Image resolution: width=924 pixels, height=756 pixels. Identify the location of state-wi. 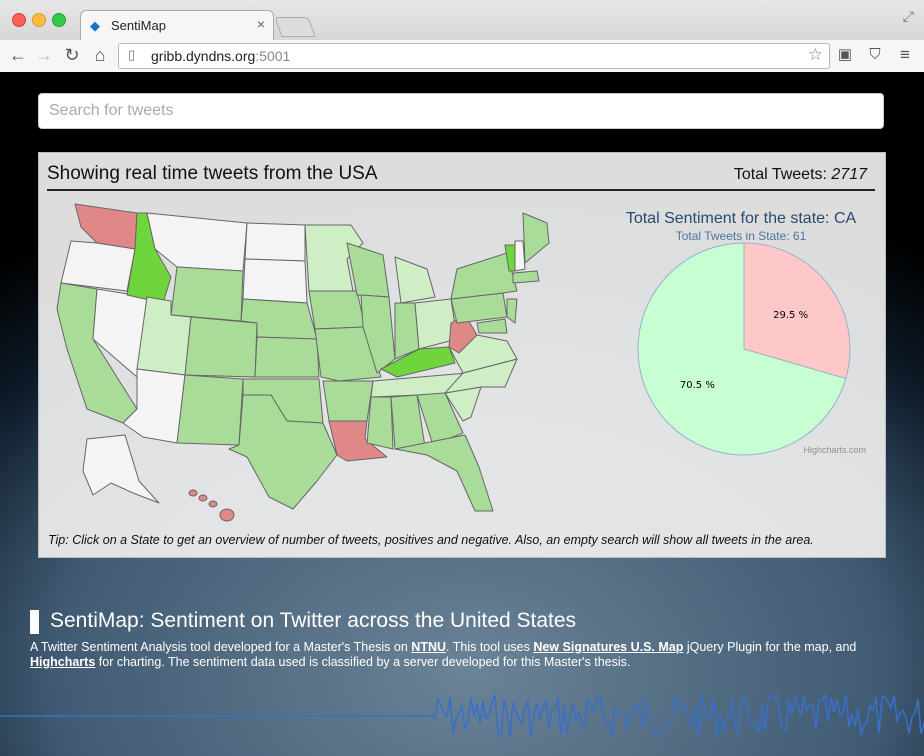
(368, 270).